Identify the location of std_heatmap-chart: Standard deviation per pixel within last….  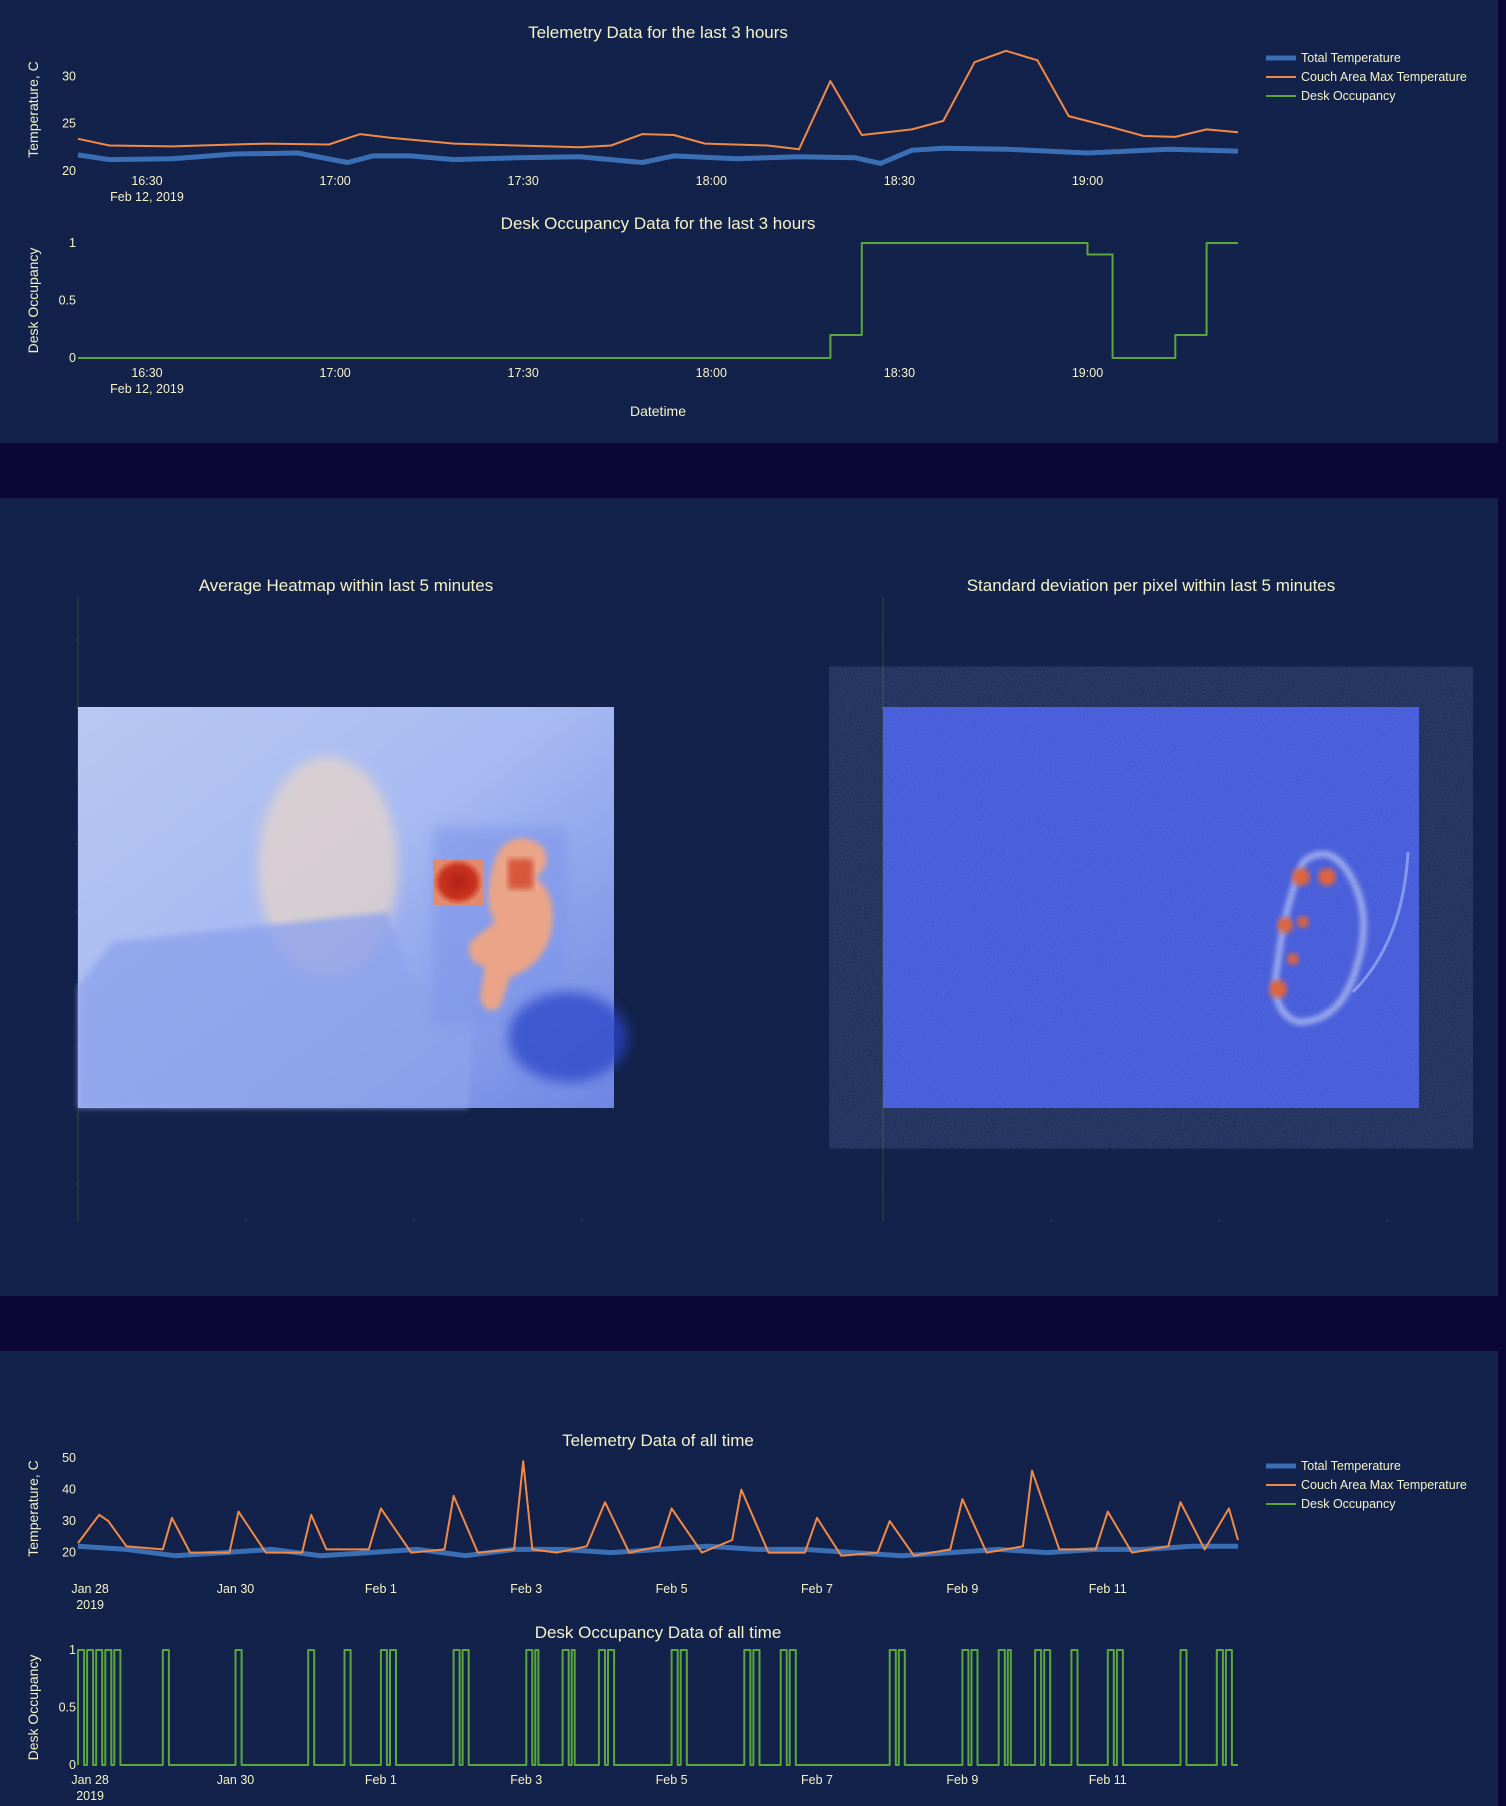
(1150, 899).